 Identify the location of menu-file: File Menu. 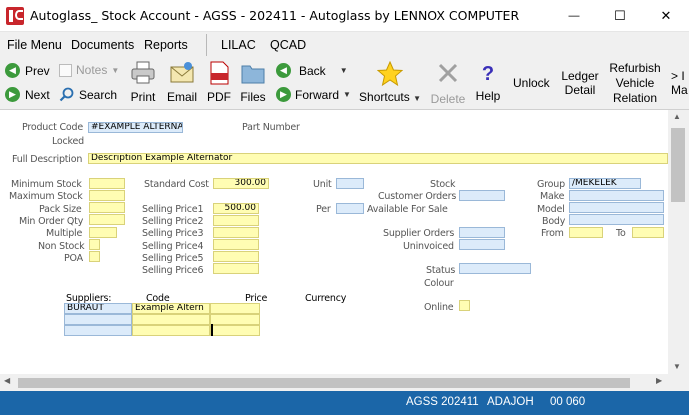
(34, 45).